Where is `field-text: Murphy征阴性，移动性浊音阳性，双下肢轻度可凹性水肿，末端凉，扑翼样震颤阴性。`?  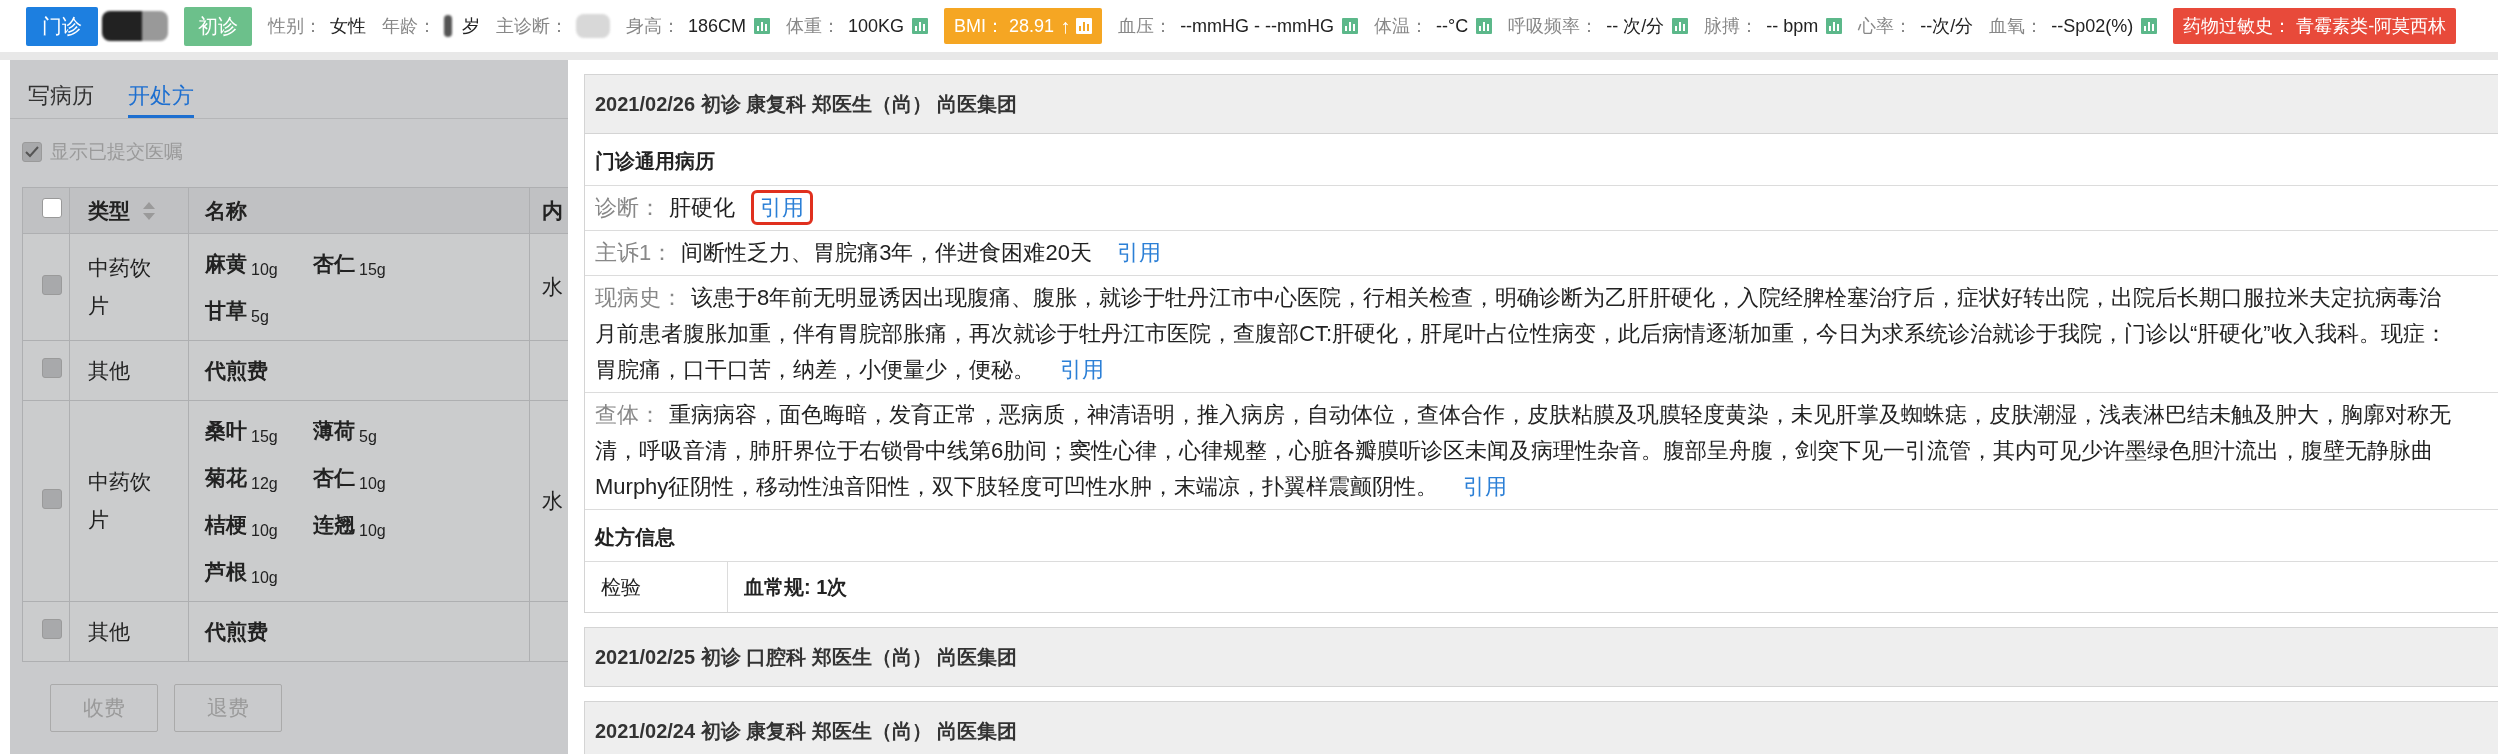 field-text: Murphy征阴性，移动性浊音阳性，双下肢轻度可凹性水肿，末端凉，扑翼样震颤阴性。 is located at coordinates (1017, 486).